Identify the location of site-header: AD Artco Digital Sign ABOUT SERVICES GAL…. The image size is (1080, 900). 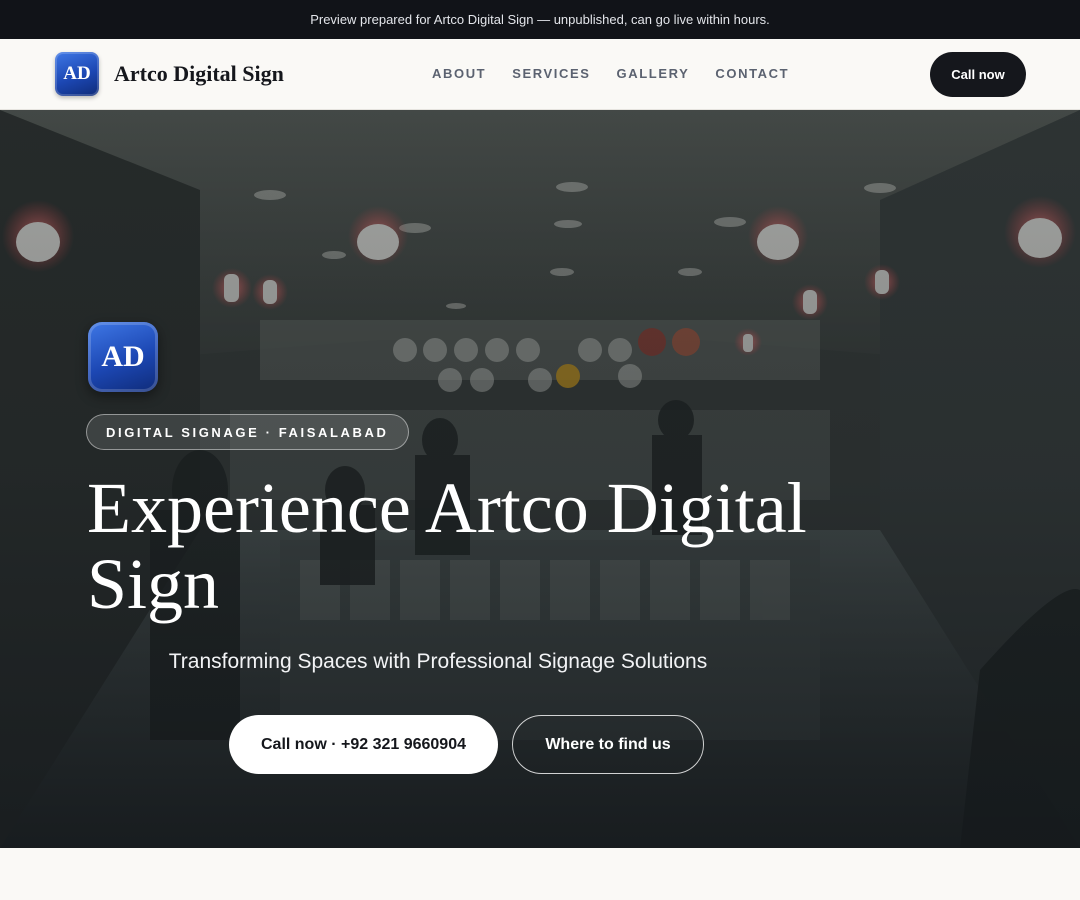
(540, 74).